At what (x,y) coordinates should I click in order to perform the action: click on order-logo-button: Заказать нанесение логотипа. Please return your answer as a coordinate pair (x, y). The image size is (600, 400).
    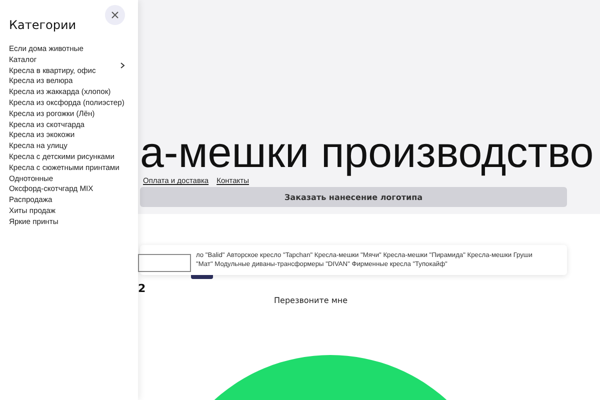
    Looking at the image, I should click on (353, 197).